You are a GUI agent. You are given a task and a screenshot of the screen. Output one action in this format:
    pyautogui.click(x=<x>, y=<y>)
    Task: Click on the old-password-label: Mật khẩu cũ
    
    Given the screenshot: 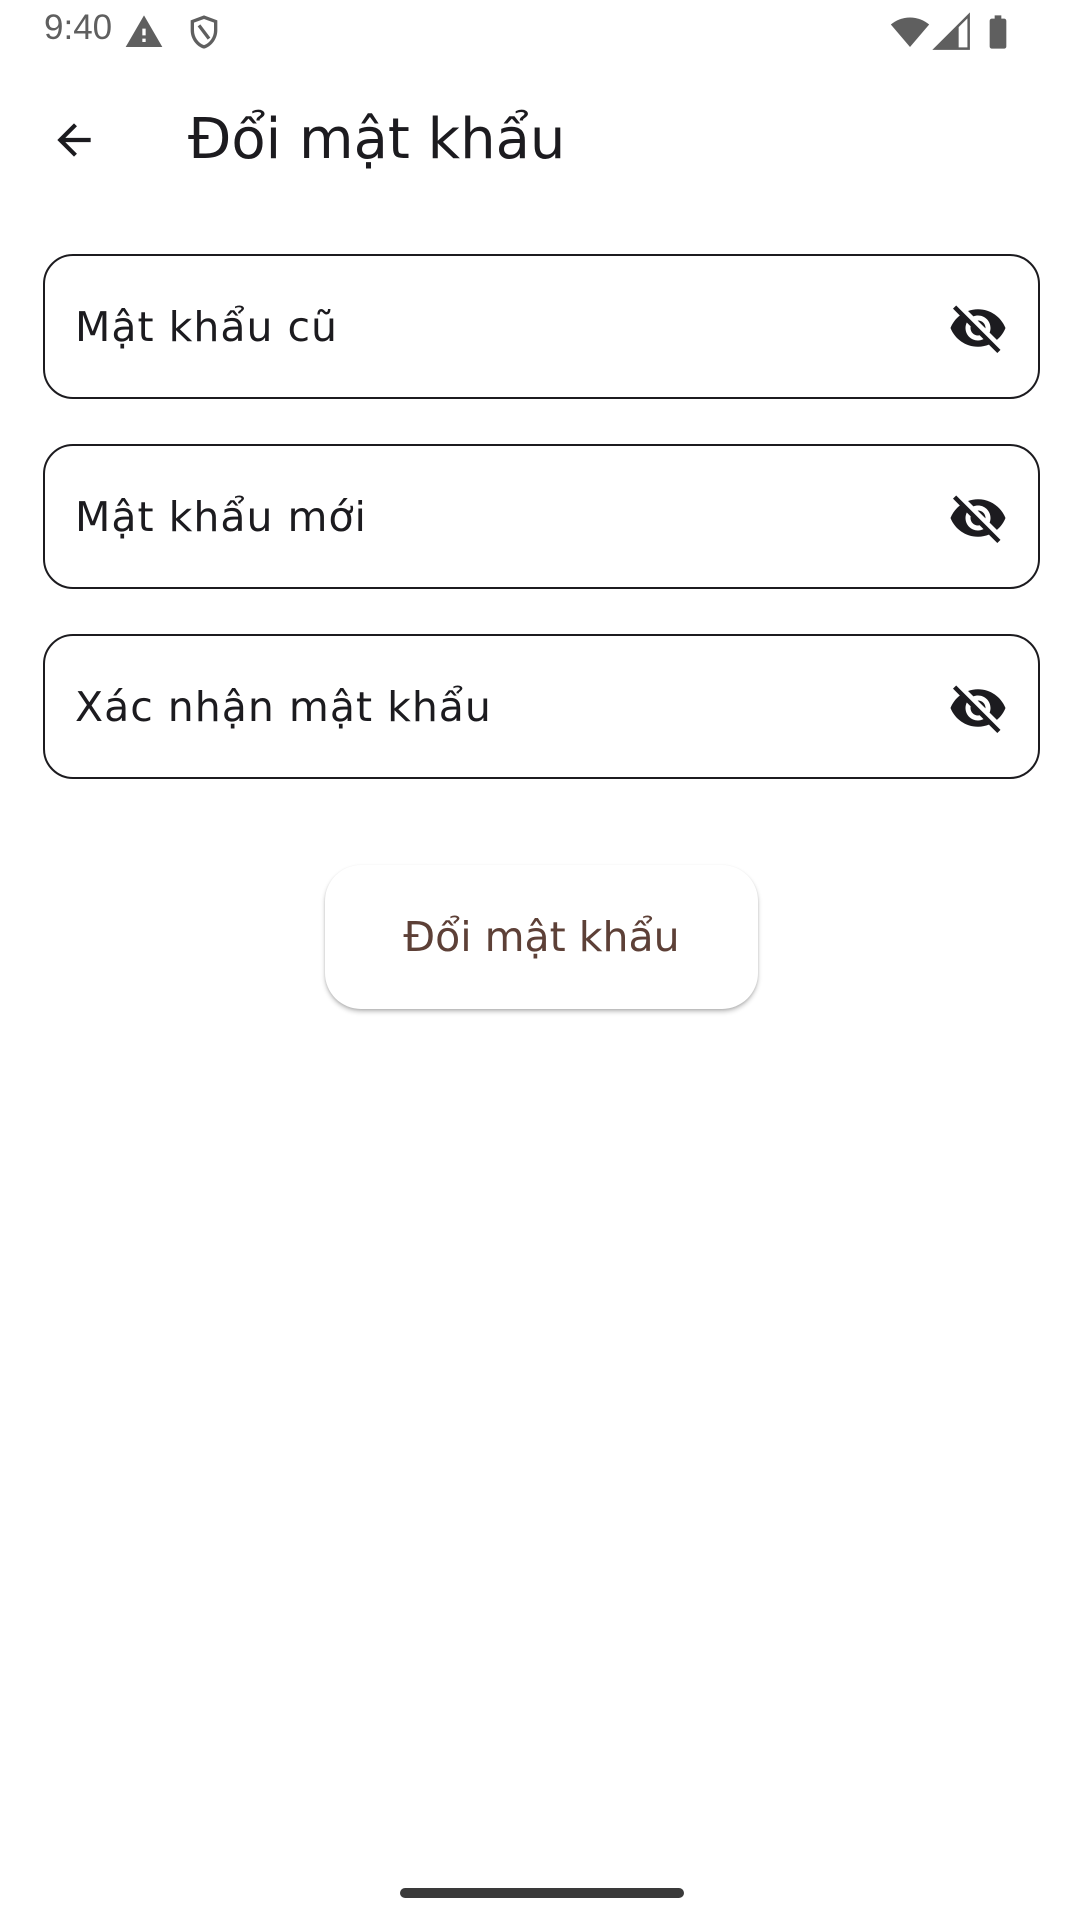 What is the action you would take?
    pyautogui.click(x=207, y=326)
    